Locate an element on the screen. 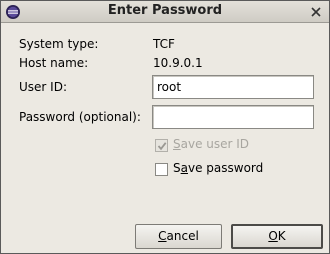  title-bar: Enter Password is located at coordinates (165, 12).